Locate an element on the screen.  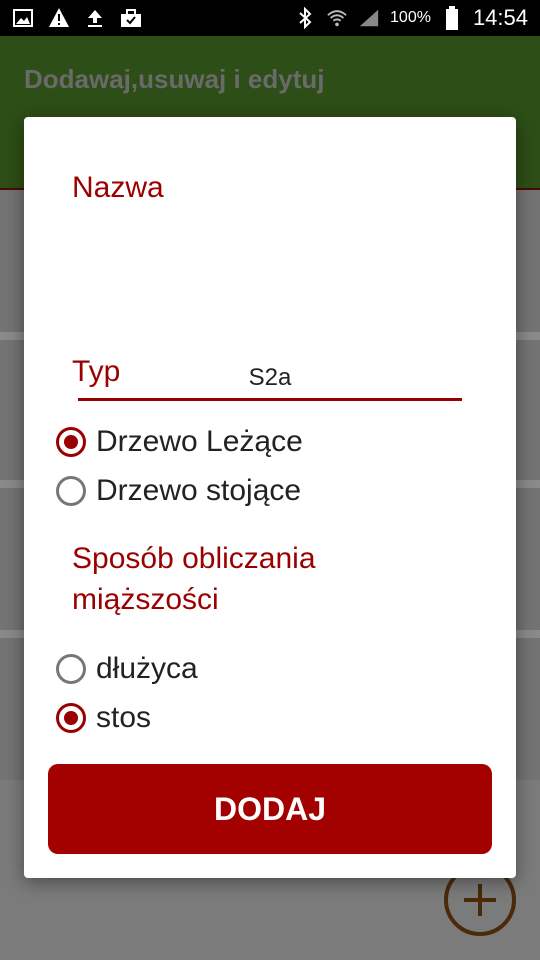
add-button: DODAJ is located at coordinates (270, 809).